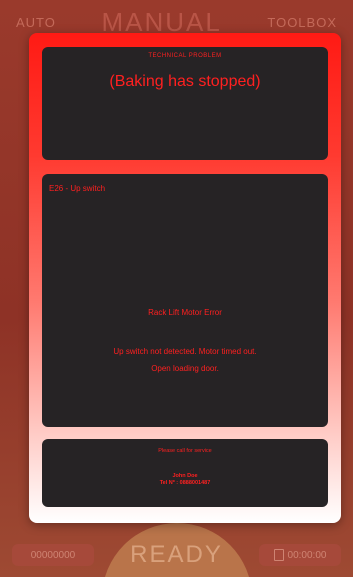  What do you see at coordinates (185, 56) in the screenshot?
I see `technical-problem-label: TECHNICAL PROBLEM` at bounding box center [185, 56].